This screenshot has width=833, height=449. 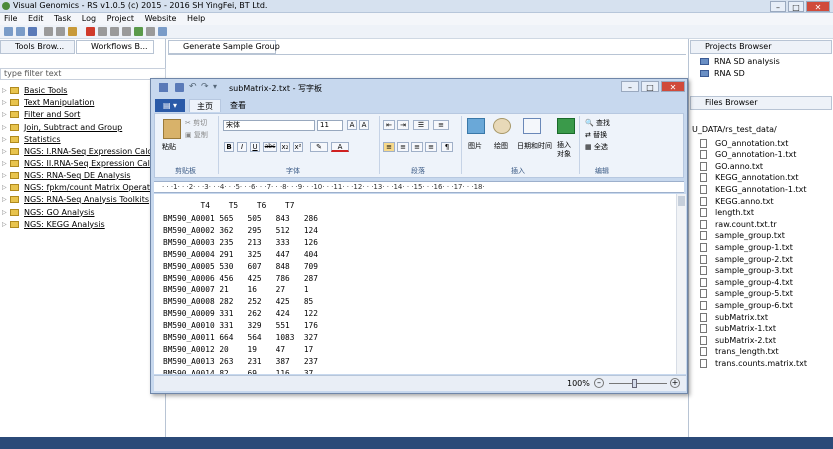 I want to click on zoom-slider-handle, so click(x=634, y=383).